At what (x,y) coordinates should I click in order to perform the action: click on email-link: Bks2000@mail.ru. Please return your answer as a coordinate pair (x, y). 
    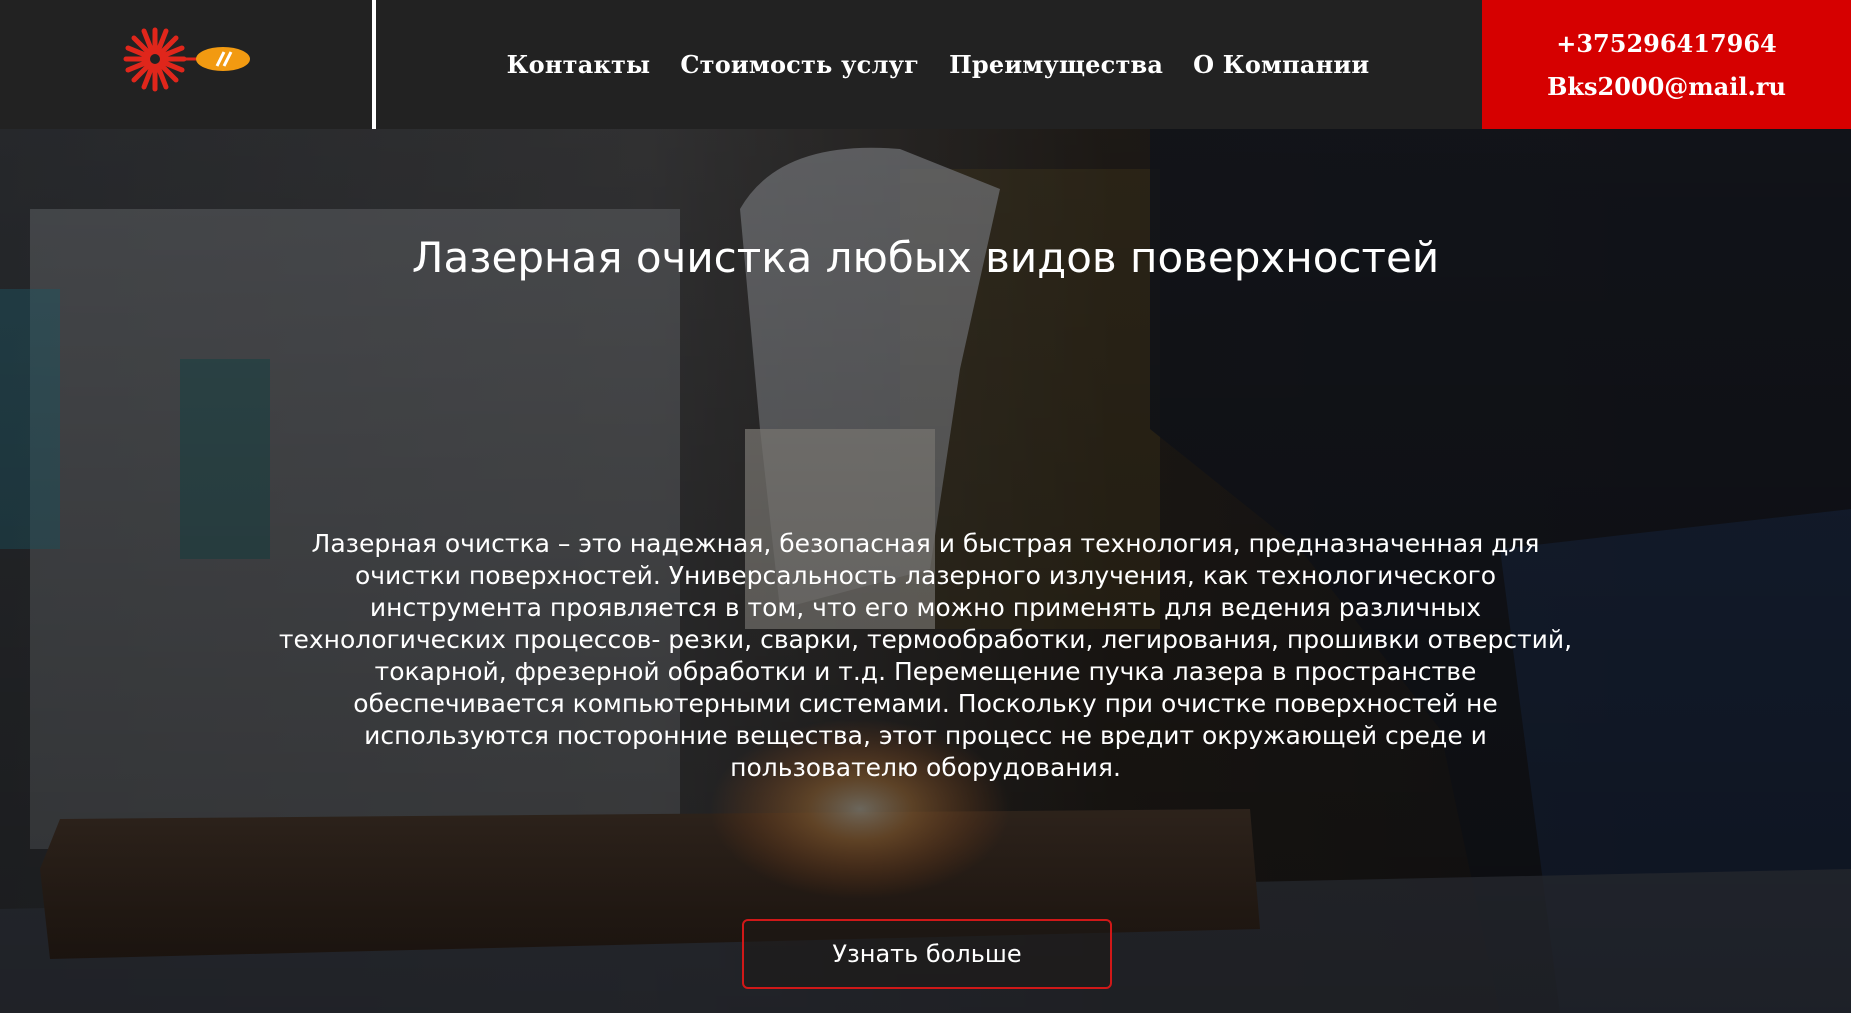
    Looking at the image, I should click on (1666, 86).